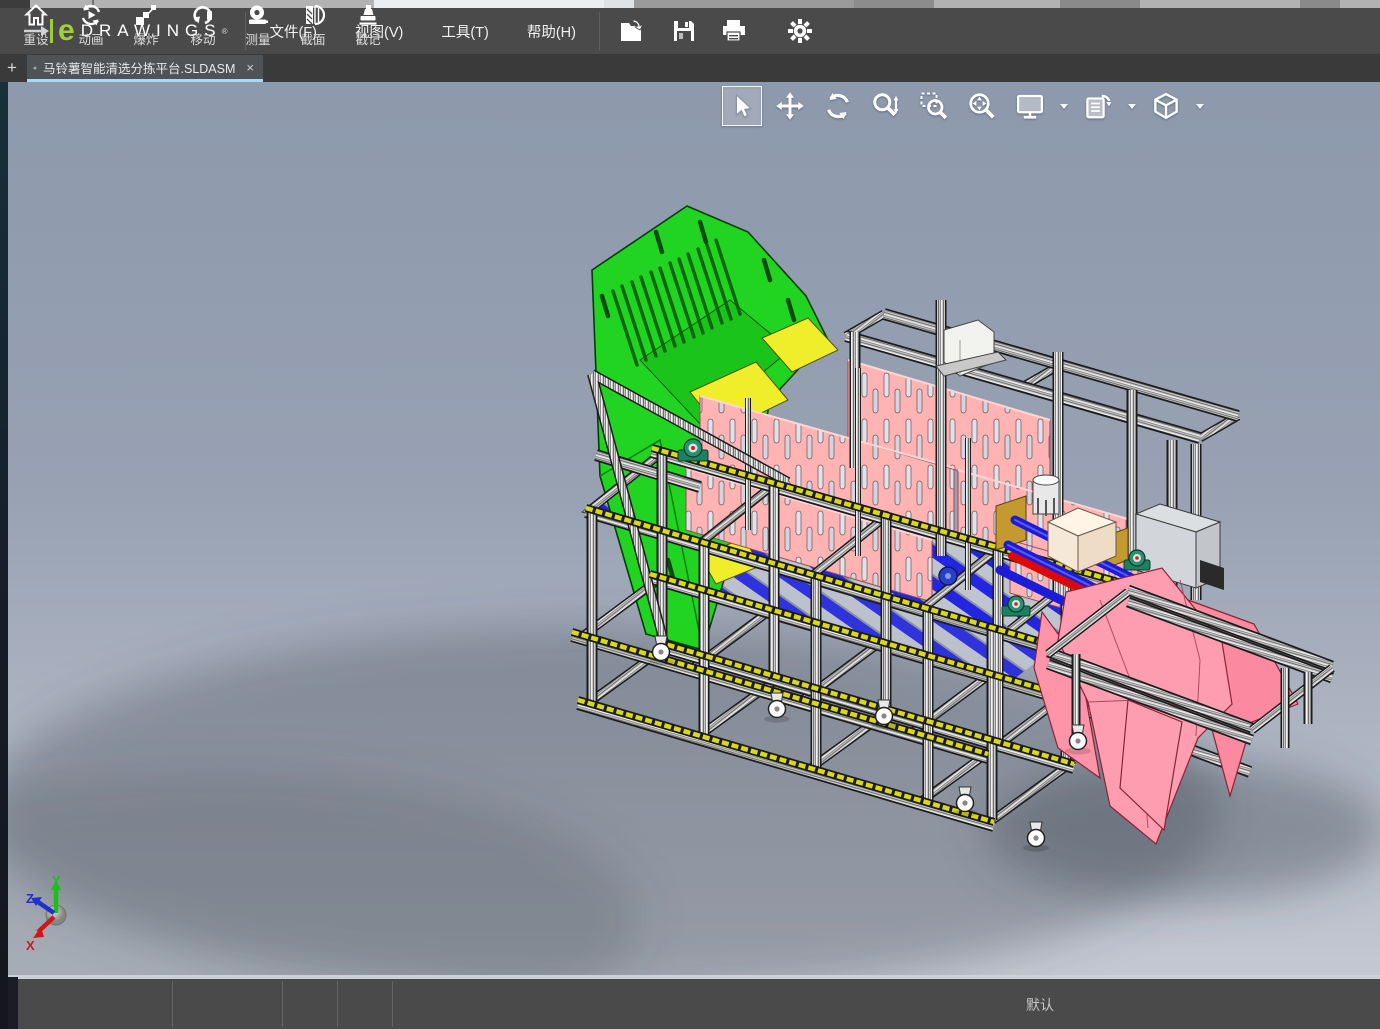 This screenshot has height=1029, width=1380. I want to click on select-arrow-icon, so click(744, 106).